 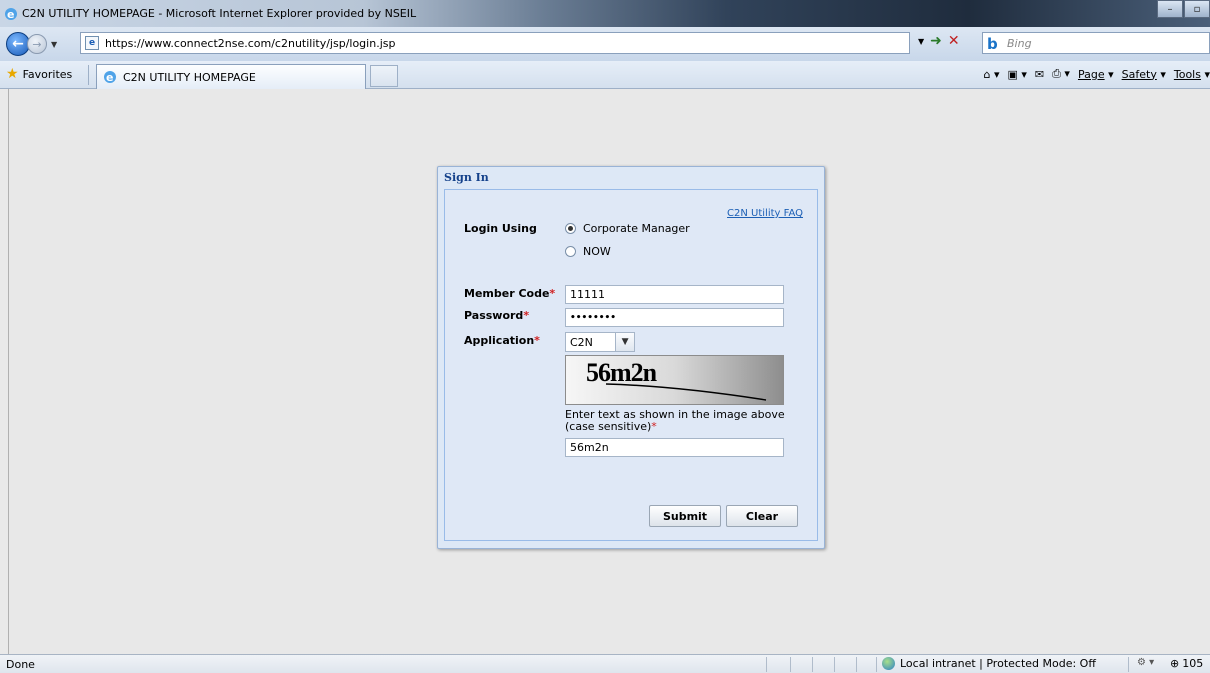 I want to click on clear-button: Clear, so click(x=762, y=516).